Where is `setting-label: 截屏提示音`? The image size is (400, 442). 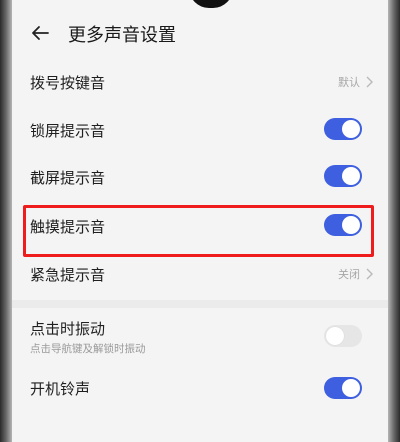 setting-label: 截屏提示音 is located at coordinates (68, 178).